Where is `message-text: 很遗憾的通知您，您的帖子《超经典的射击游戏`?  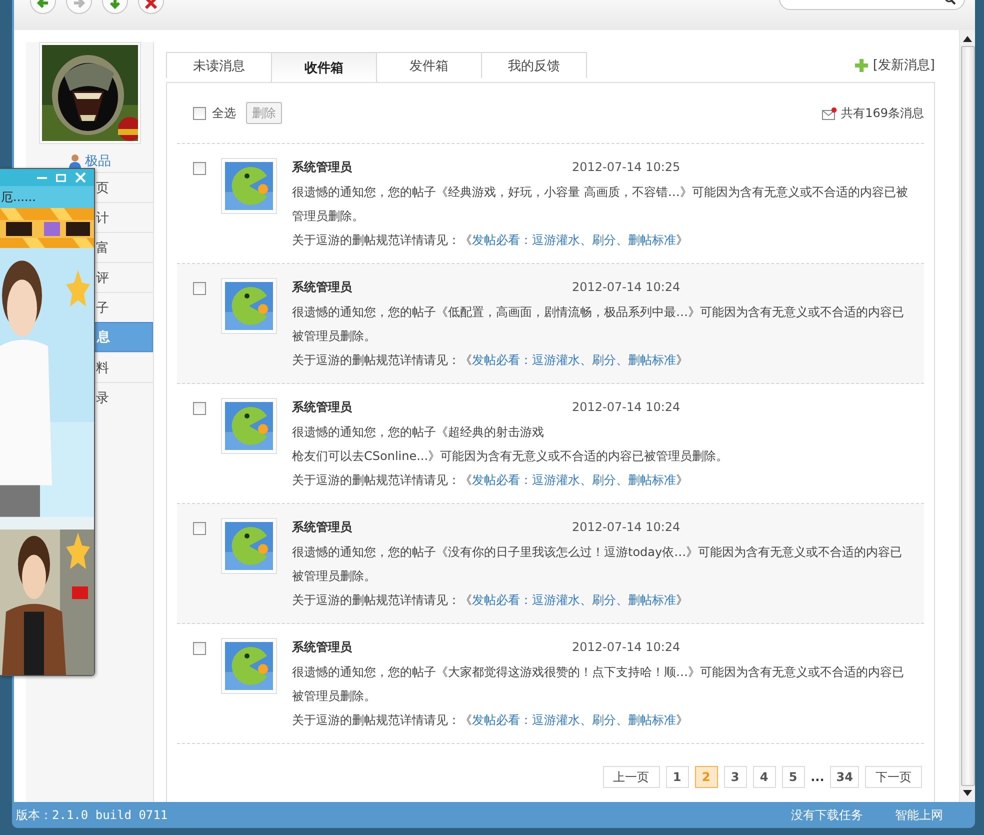 message-text: 很遗憾的通知您，您的帖子《超经典的射击游戏 is located at coordinates (418, 432).